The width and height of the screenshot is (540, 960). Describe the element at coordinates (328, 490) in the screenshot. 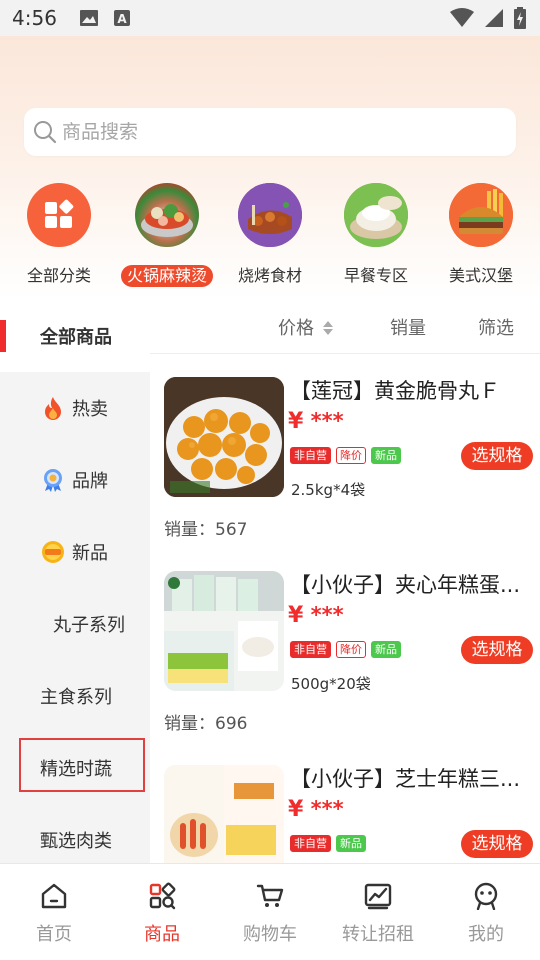

I see `product-spec: 2.5kg*4袋` at that location.